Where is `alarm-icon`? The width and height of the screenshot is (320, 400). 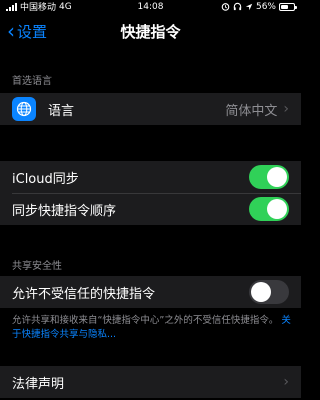 alarm-icon is located at coordinates (225, 7).